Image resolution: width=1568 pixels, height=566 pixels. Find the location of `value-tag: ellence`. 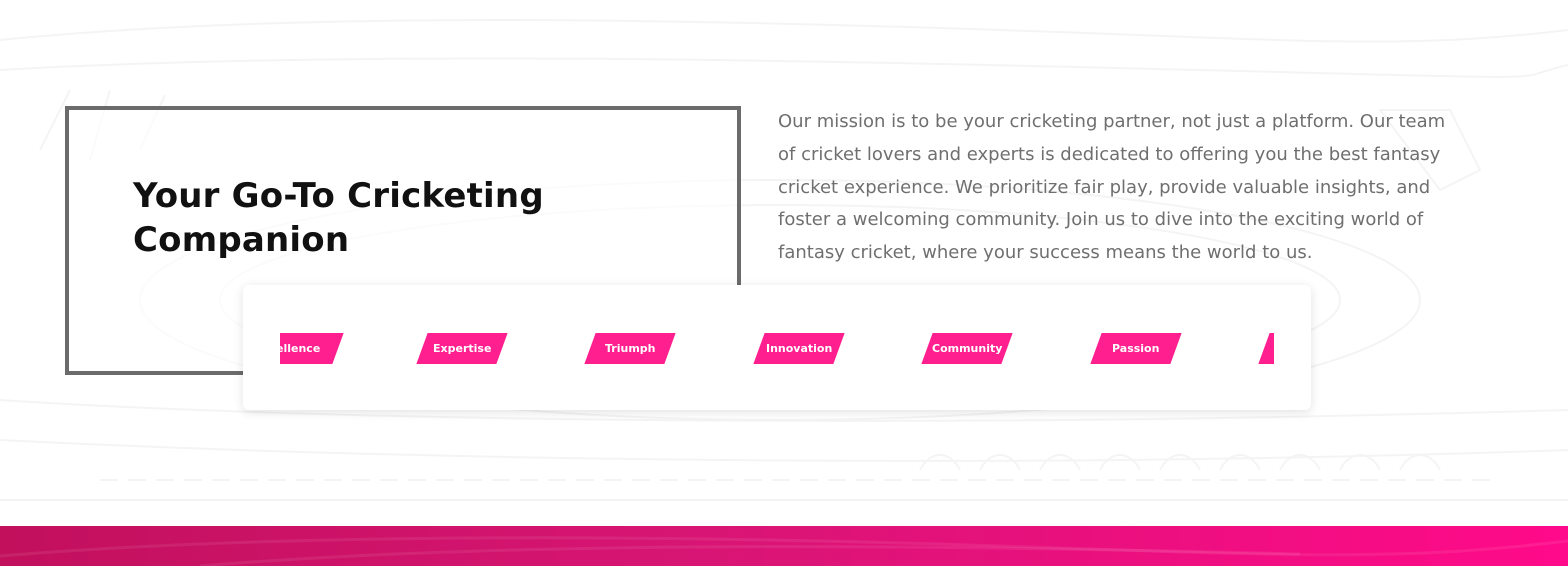

value-tag: ellence is located at coordinates (312, 348).